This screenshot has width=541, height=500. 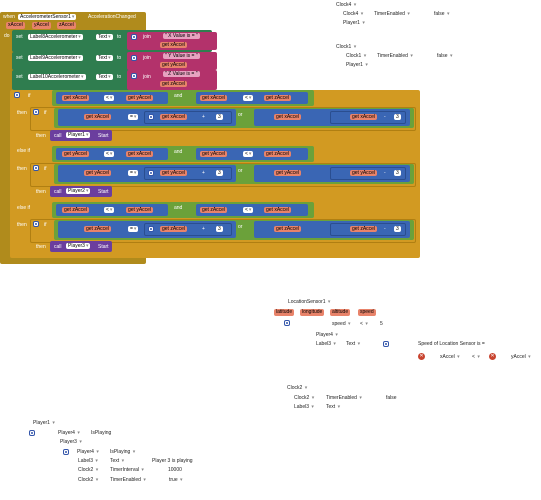 What do you see at coordinates (391, 398) in the screenshot?
I see `false-value: false` at bounding box center [391, 398].